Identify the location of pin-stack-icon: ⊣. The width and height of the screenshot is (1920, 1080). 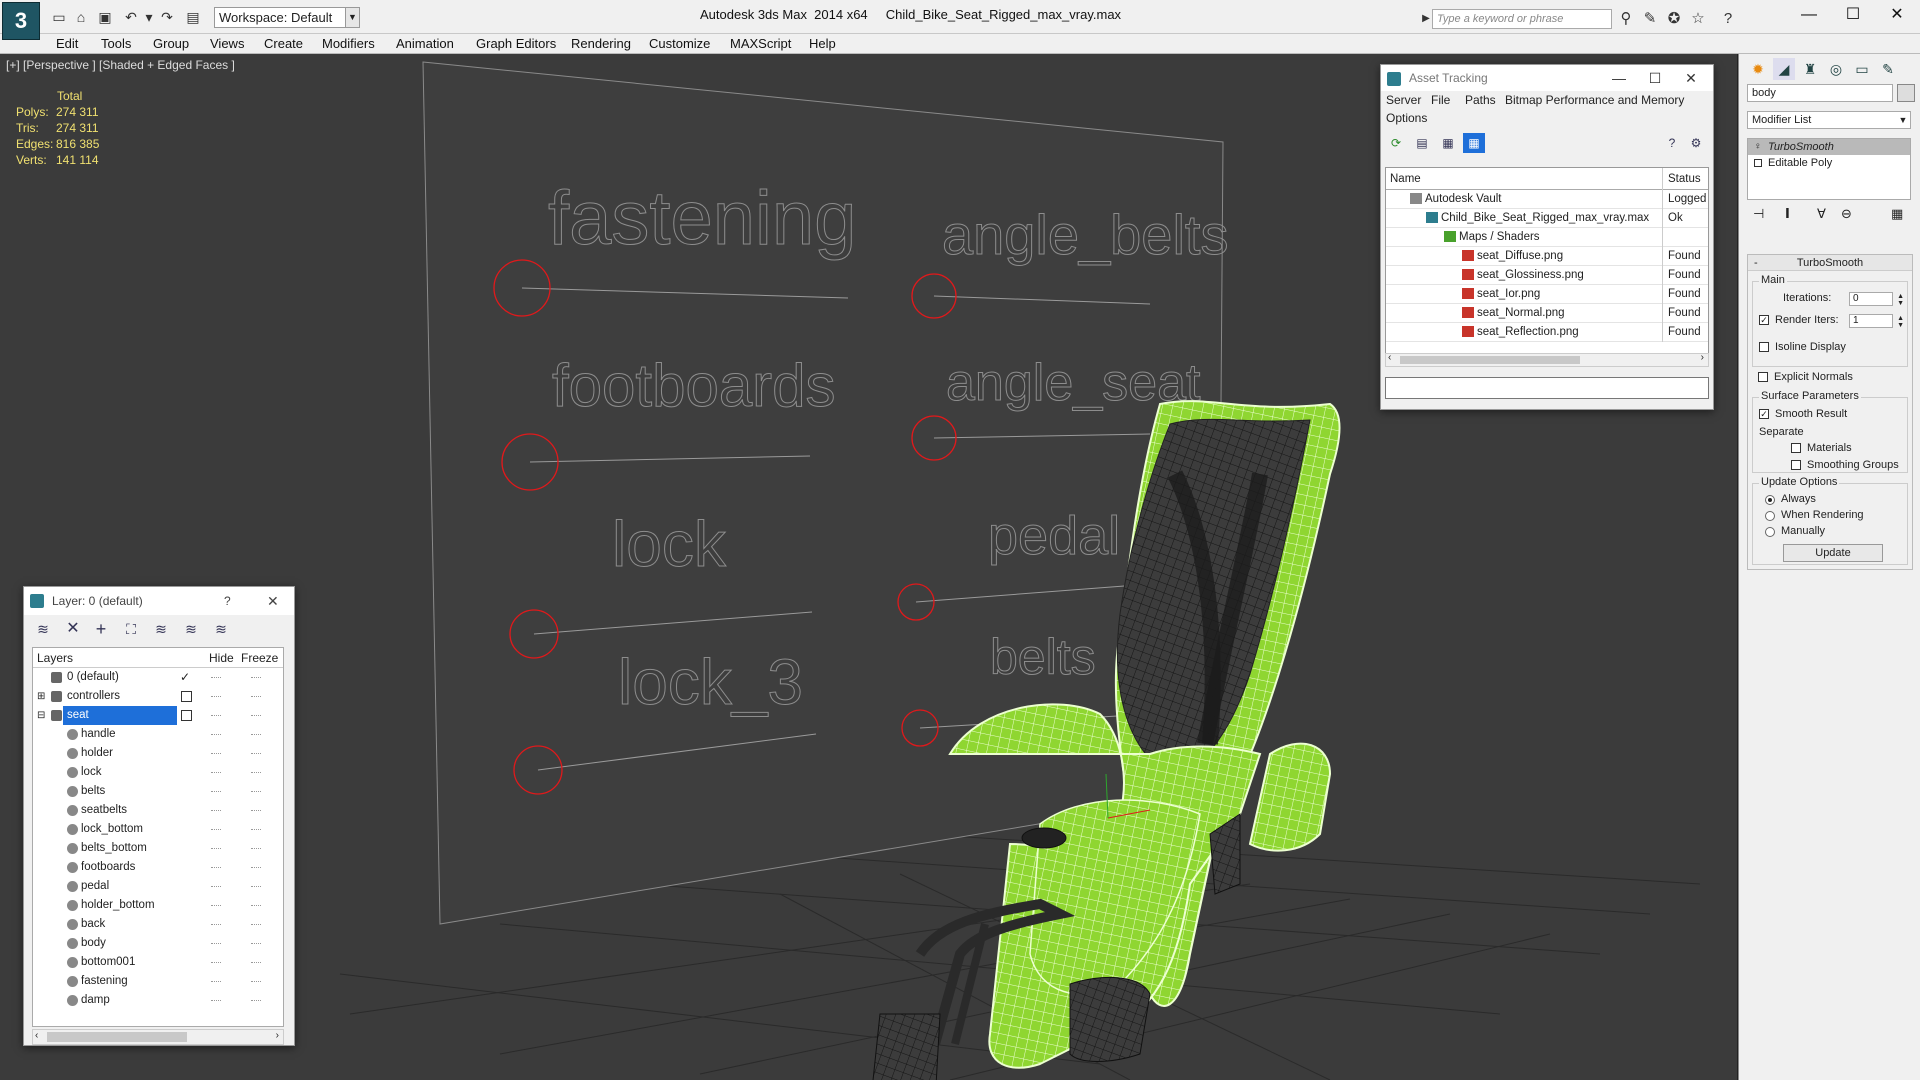
(1758, 214).